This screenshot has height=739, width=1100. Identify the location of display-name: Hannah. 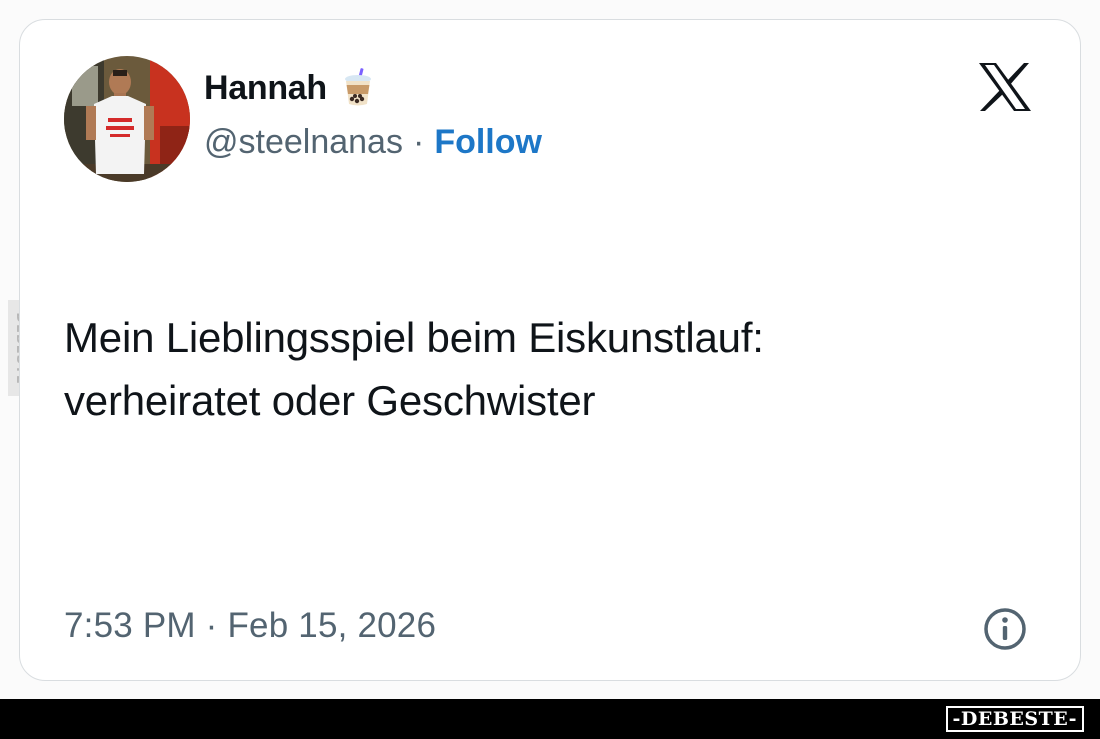
(265, 88).